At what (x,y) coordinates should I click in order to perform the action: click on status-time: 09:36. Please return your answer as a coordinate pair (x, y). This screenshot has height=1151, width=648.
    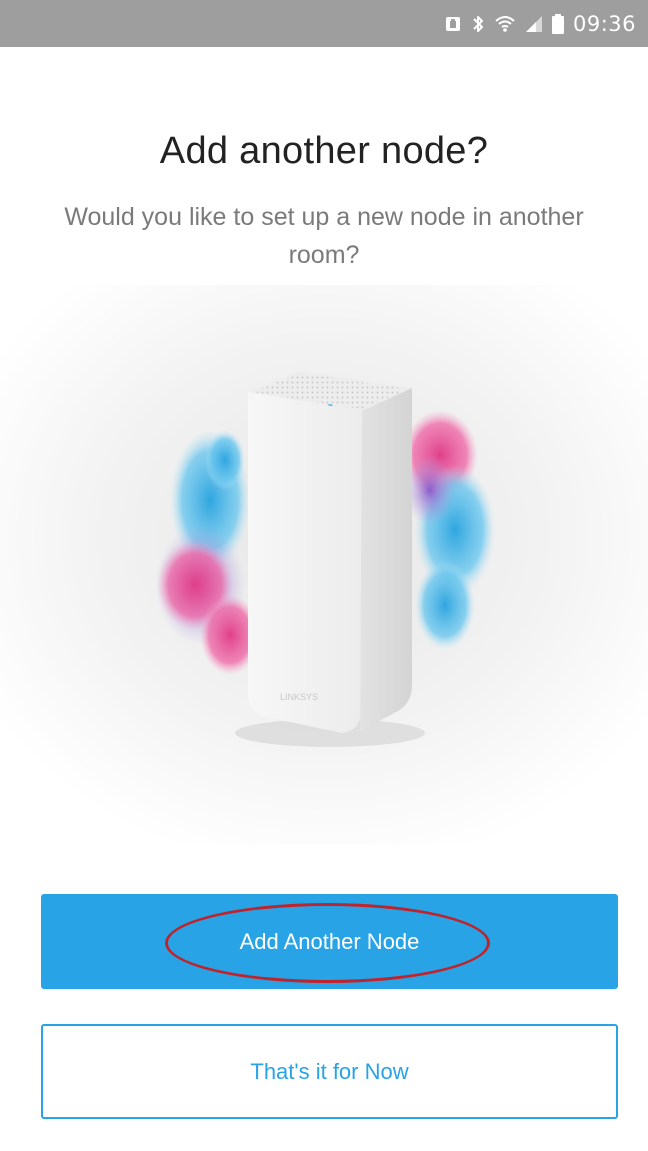
    Looking at the image, I should click on (604, 23).